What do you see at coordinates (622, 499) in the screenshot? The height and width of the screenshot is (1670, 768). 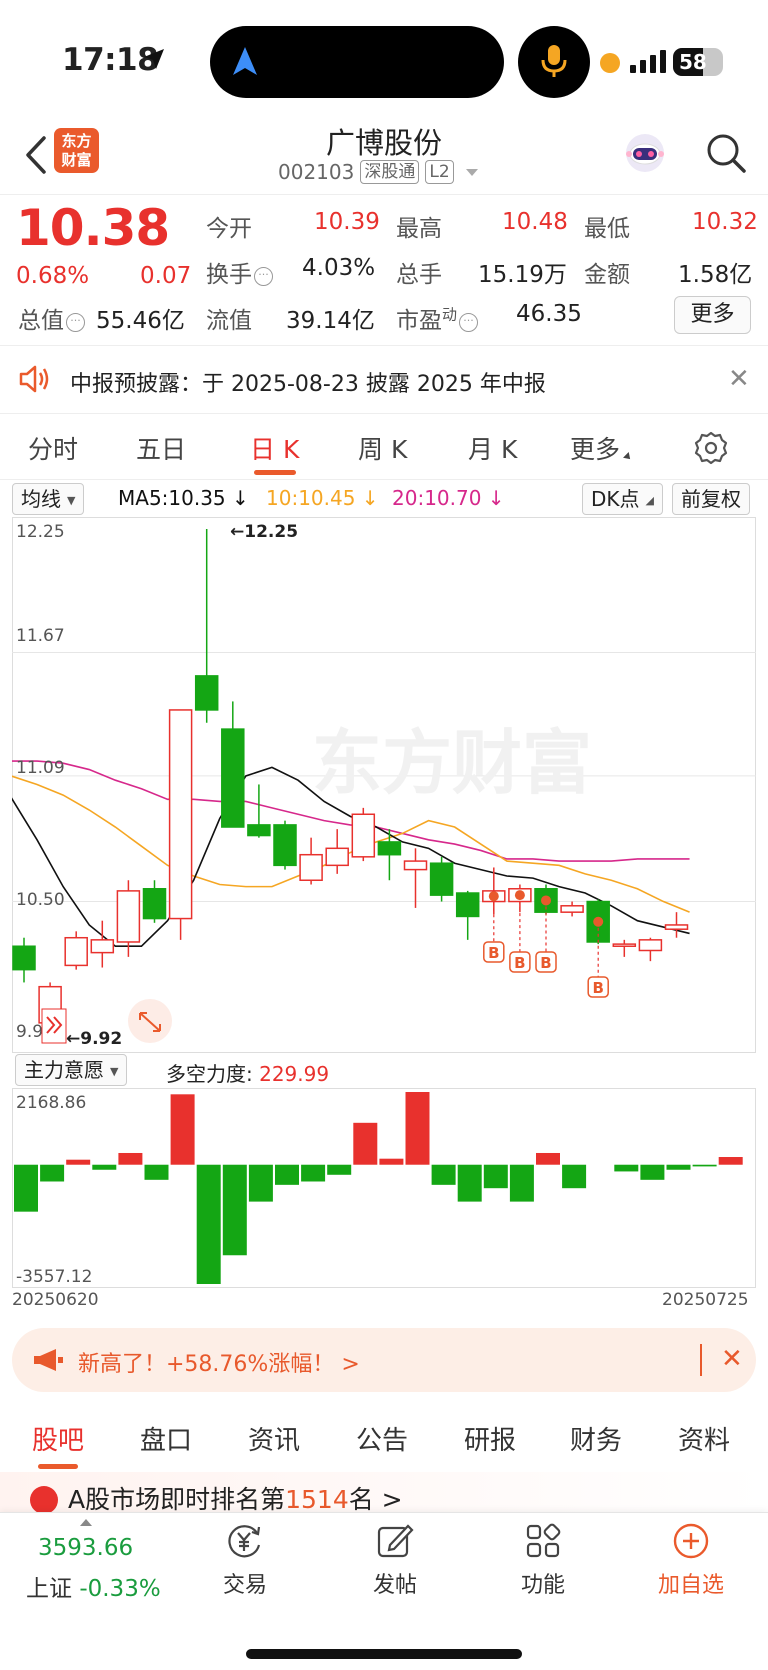 I see `dk-point-button: DK点 ◢` at bounding box center [622, 499].